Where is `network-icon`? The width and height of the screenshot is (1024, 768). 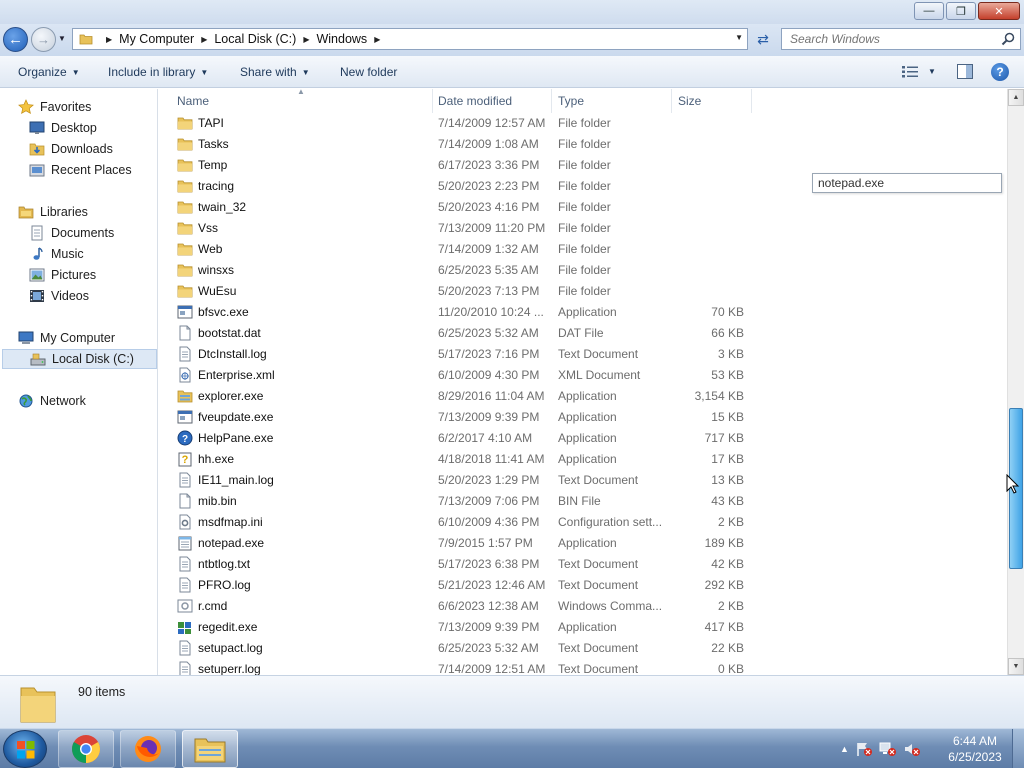 network-icon is located at coordinates (26, 401).